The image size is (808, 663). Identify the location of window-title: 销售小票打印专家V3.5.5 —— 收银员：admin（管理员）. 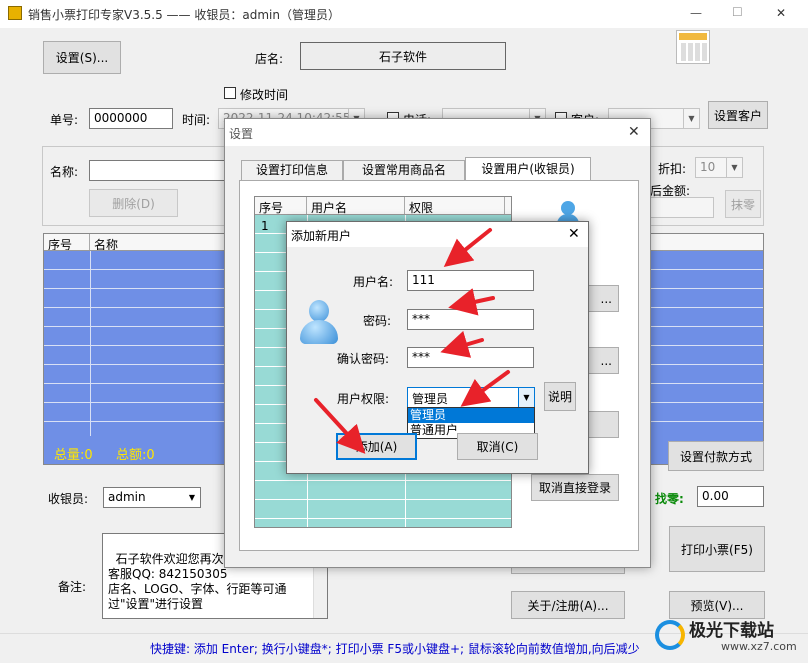
(184, 15).